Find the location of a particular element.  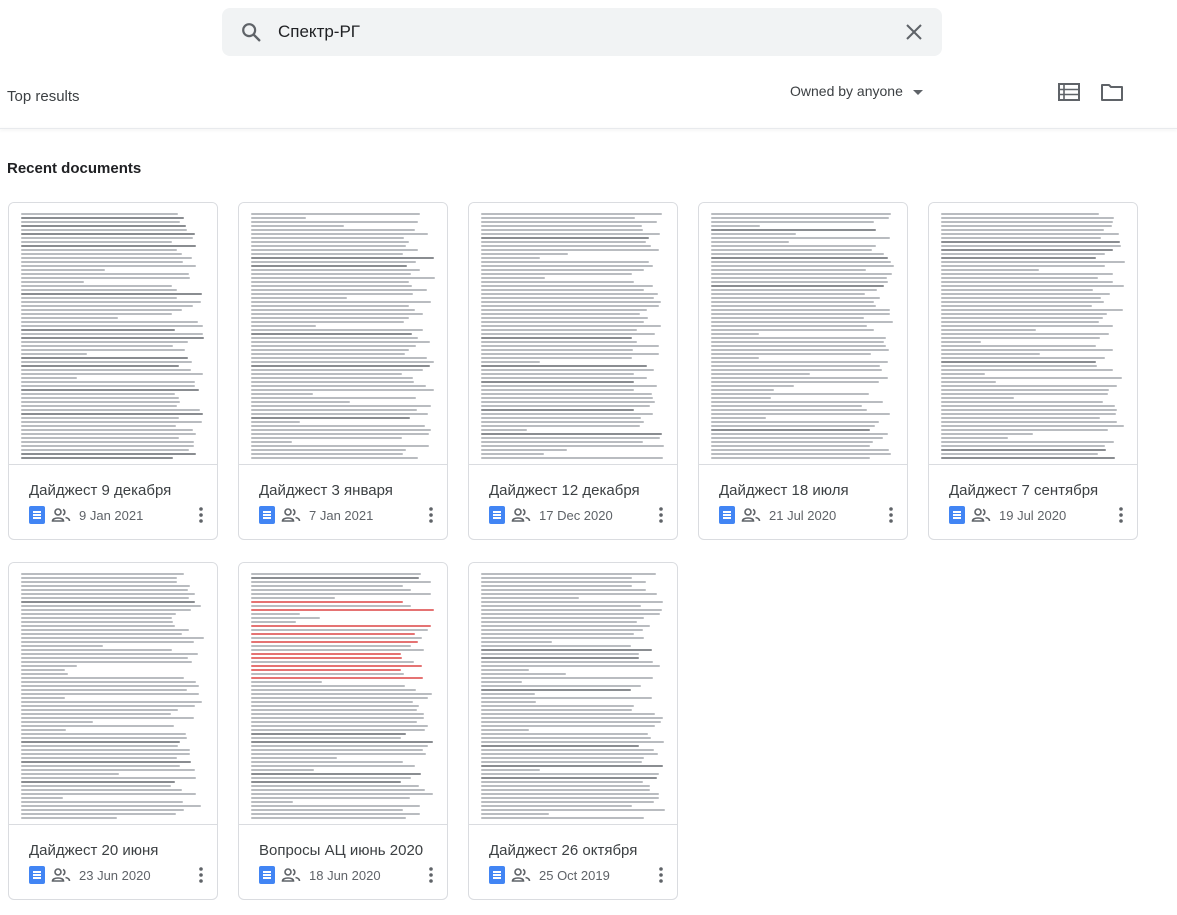

document-card: Дайджест 7 сентября 19 Jul 2020 is located at coordinates (1033, 371).